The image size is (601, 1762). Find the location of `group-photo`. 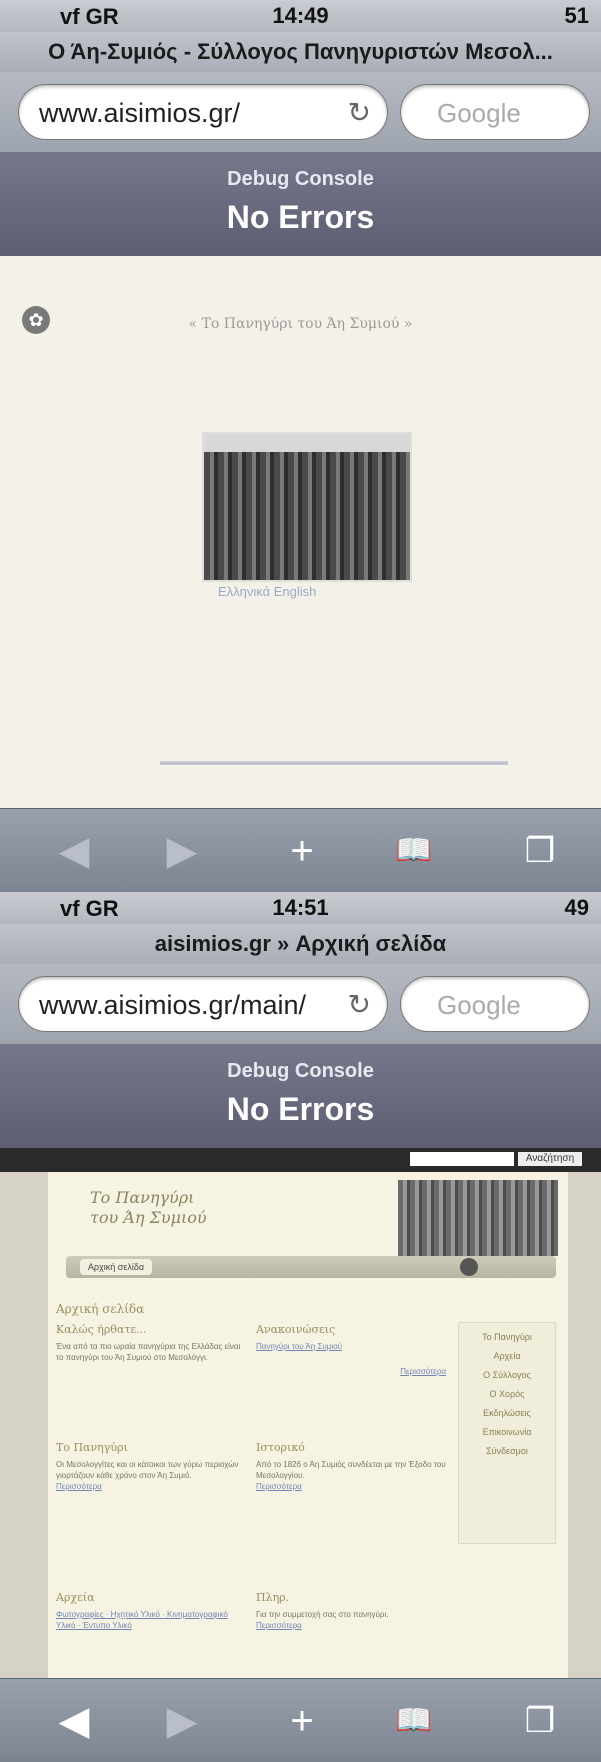

group-photo is located at coordinates (307, 507).